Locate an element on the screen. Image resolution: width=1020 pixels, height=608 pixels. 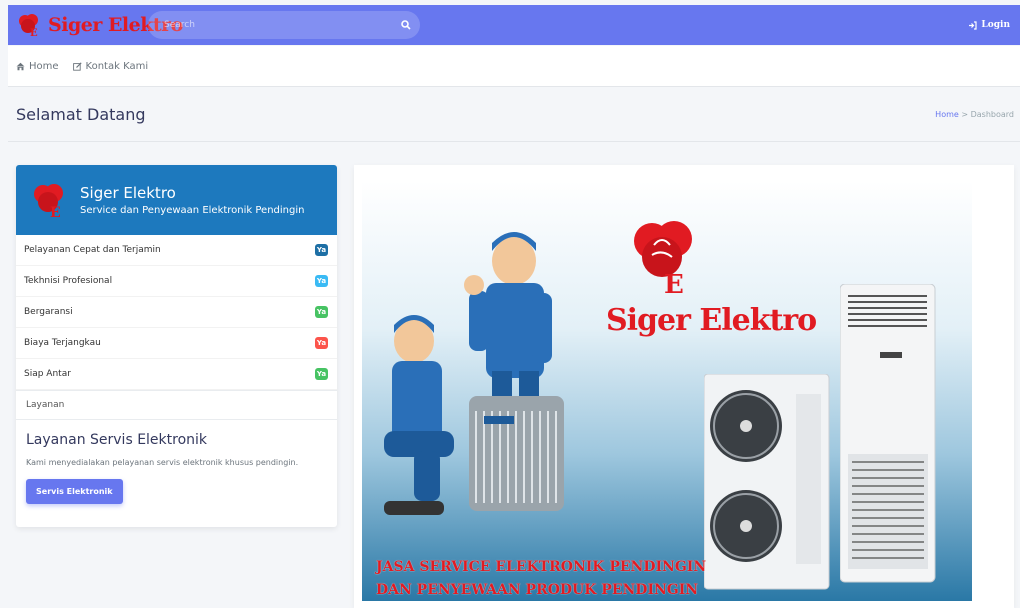
search-box is located at coordinates (284, 25).